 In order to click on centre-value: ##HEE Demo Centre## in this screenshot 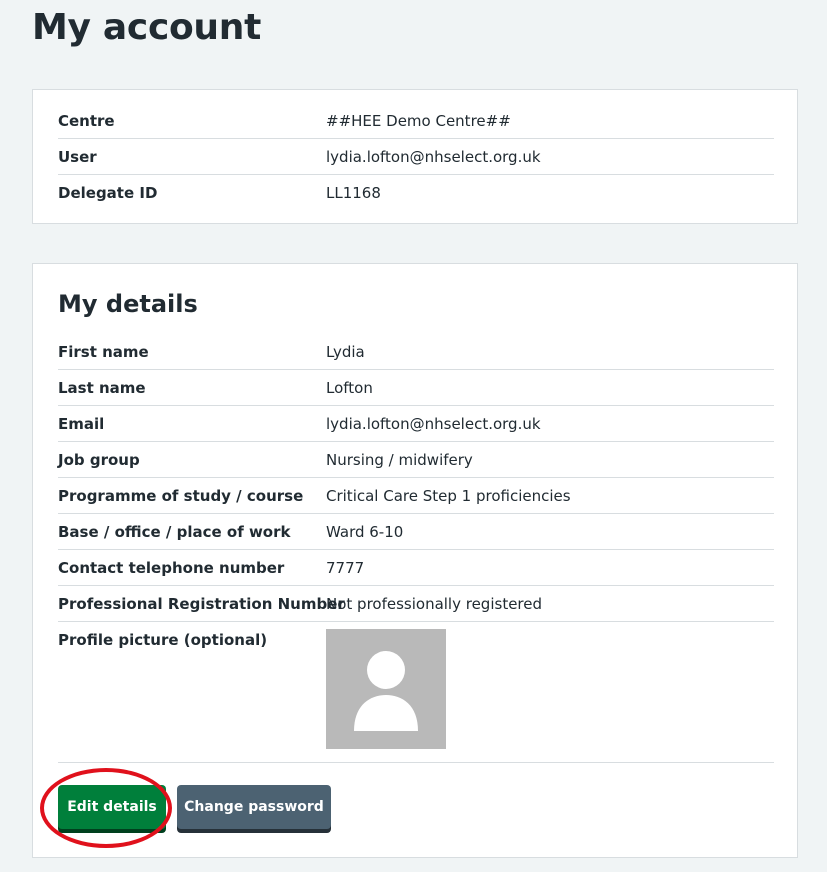, I will do `click(418, 121)`.